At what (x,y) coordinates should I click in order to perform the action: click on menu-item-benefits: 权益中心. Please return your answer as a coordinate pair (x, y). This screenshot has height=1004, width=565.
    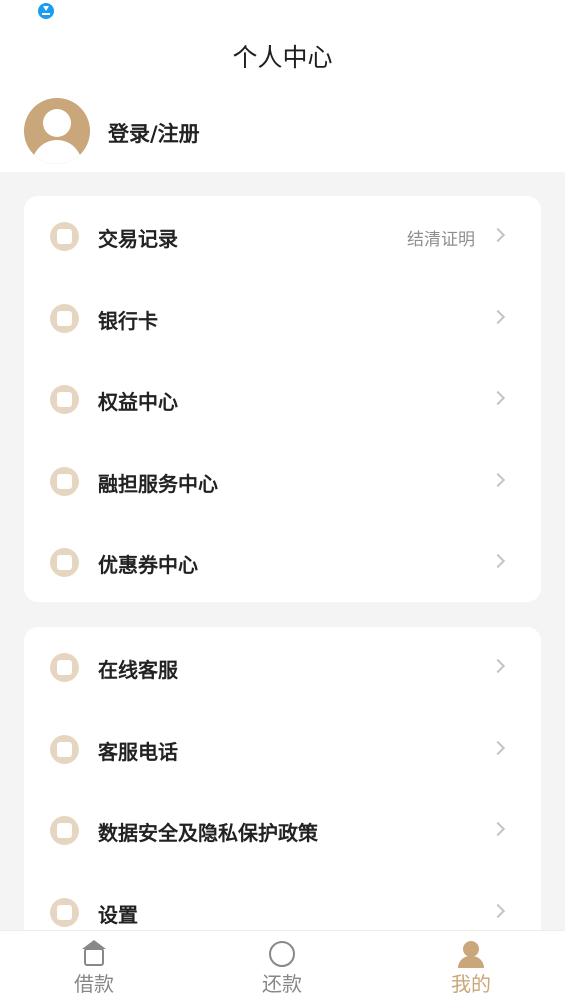
    Looking at the image, I should click on (282, 400).